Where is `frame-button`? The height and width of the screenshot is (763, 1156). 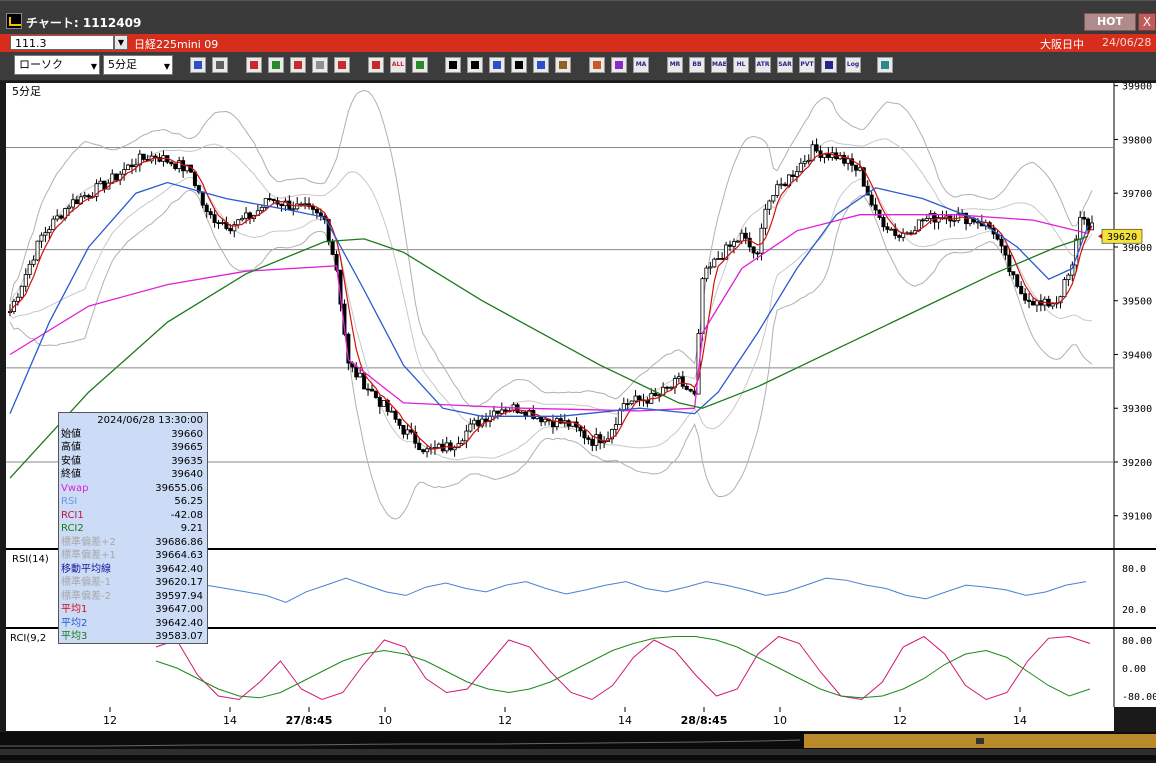 frame-button is located at coordinates (829, 65).